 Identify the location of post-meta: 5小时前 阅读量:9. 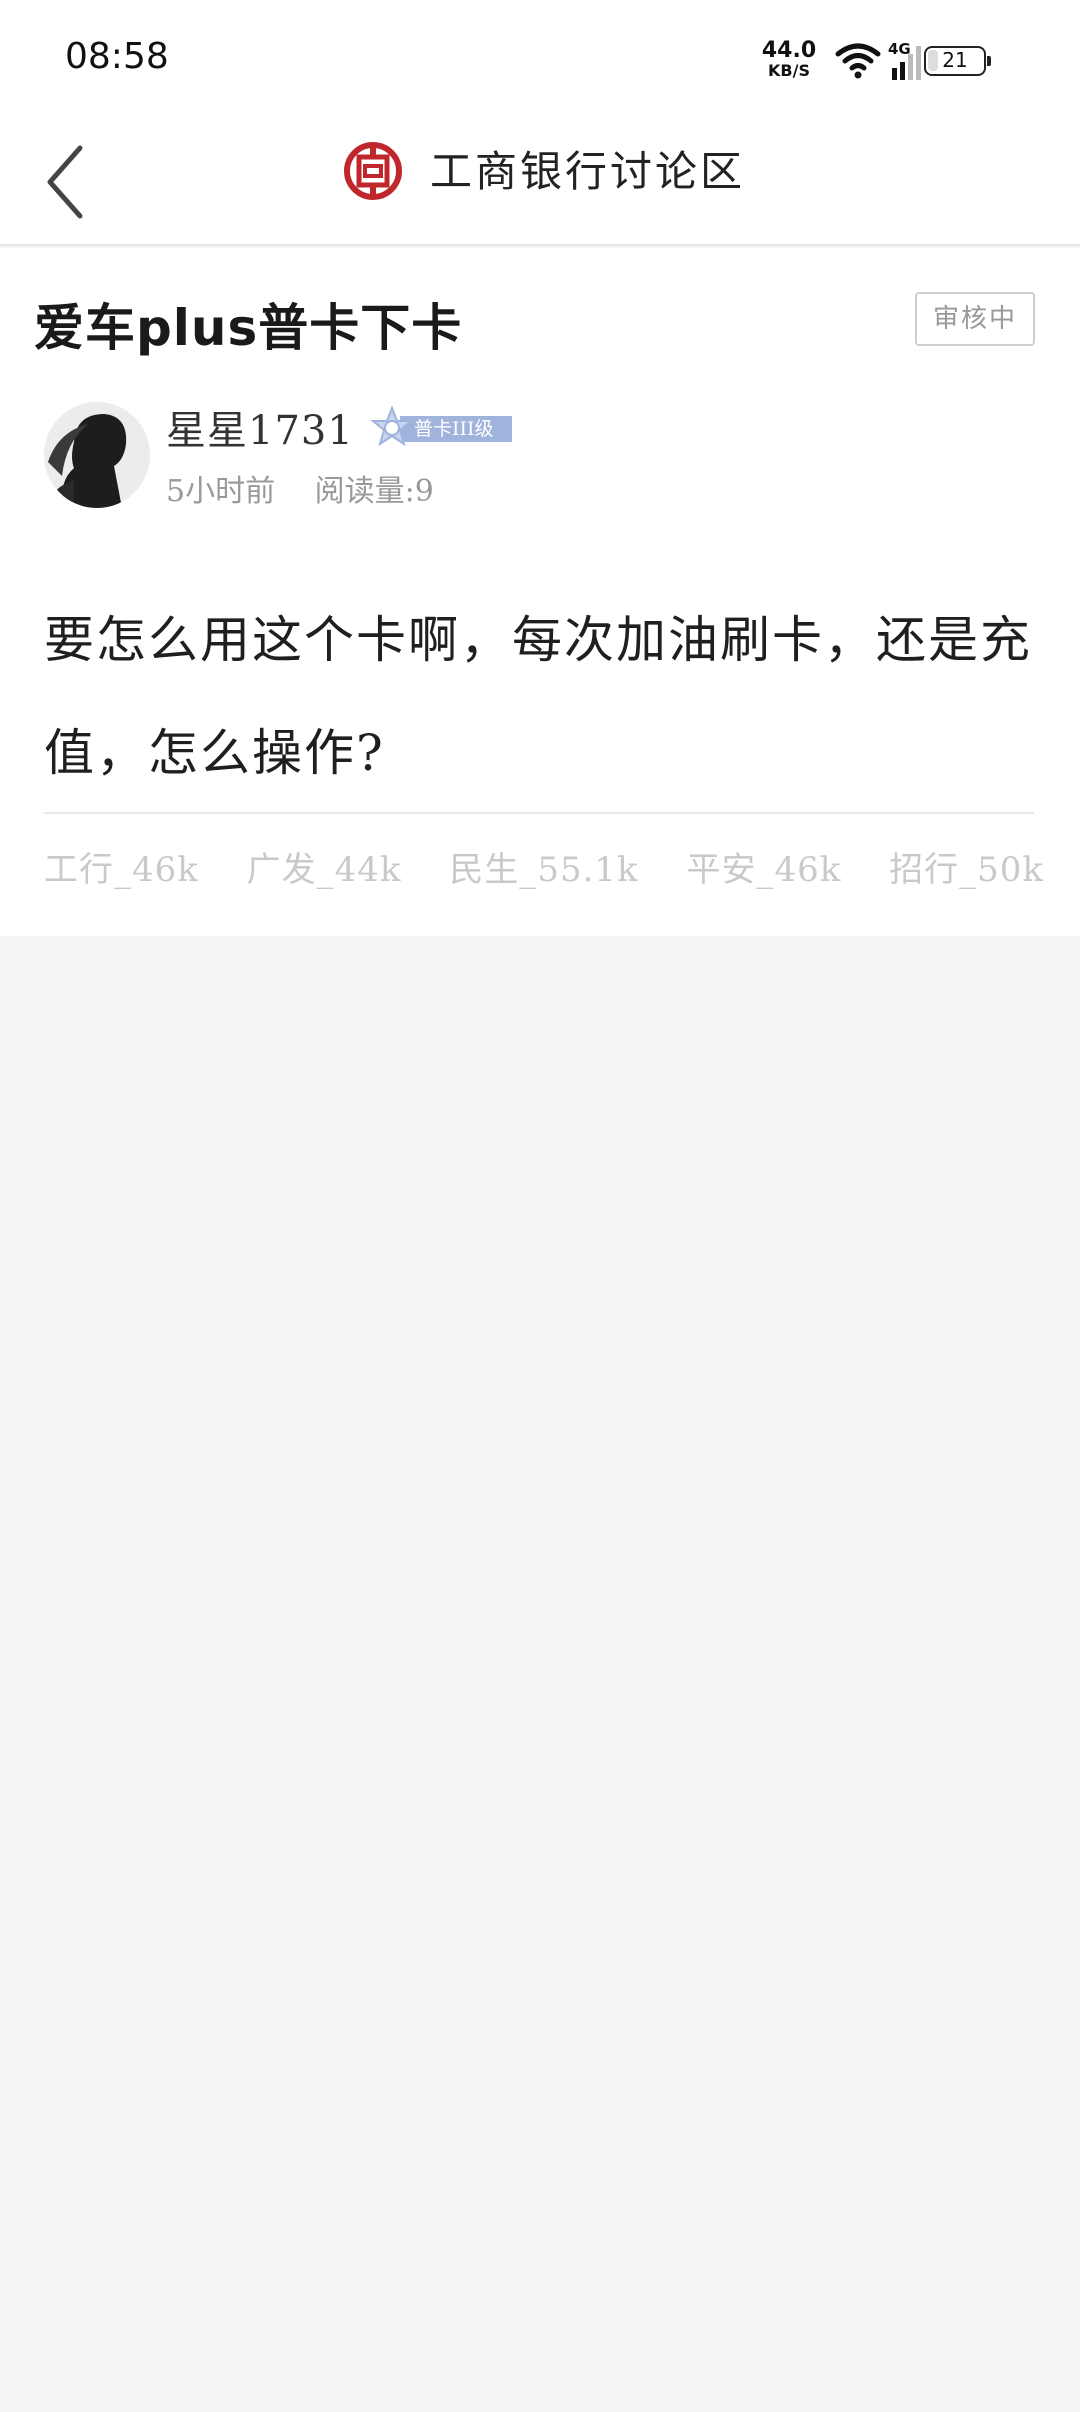
(315, 488).